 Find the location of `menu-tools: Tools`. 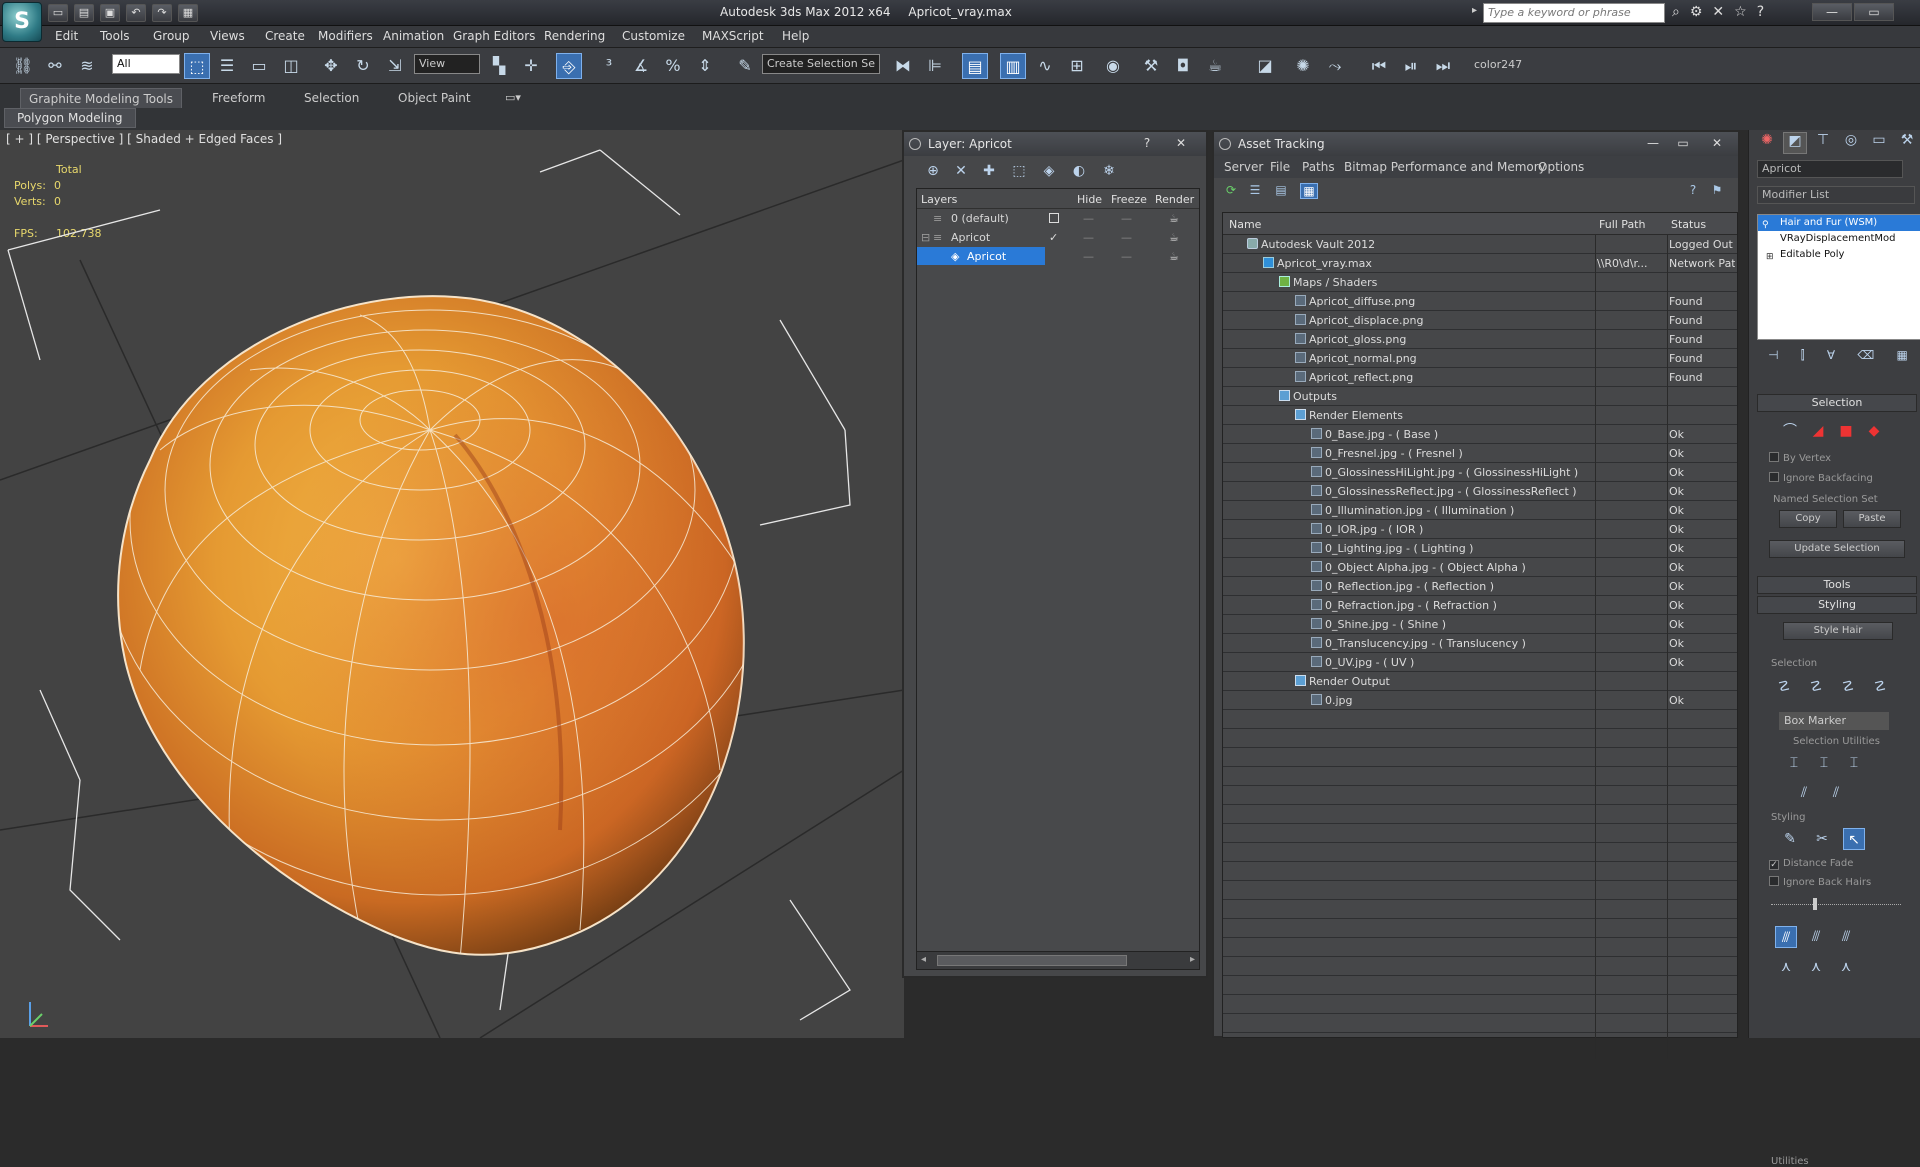

menu-tools: Tools is located at coordinates (115, 36).